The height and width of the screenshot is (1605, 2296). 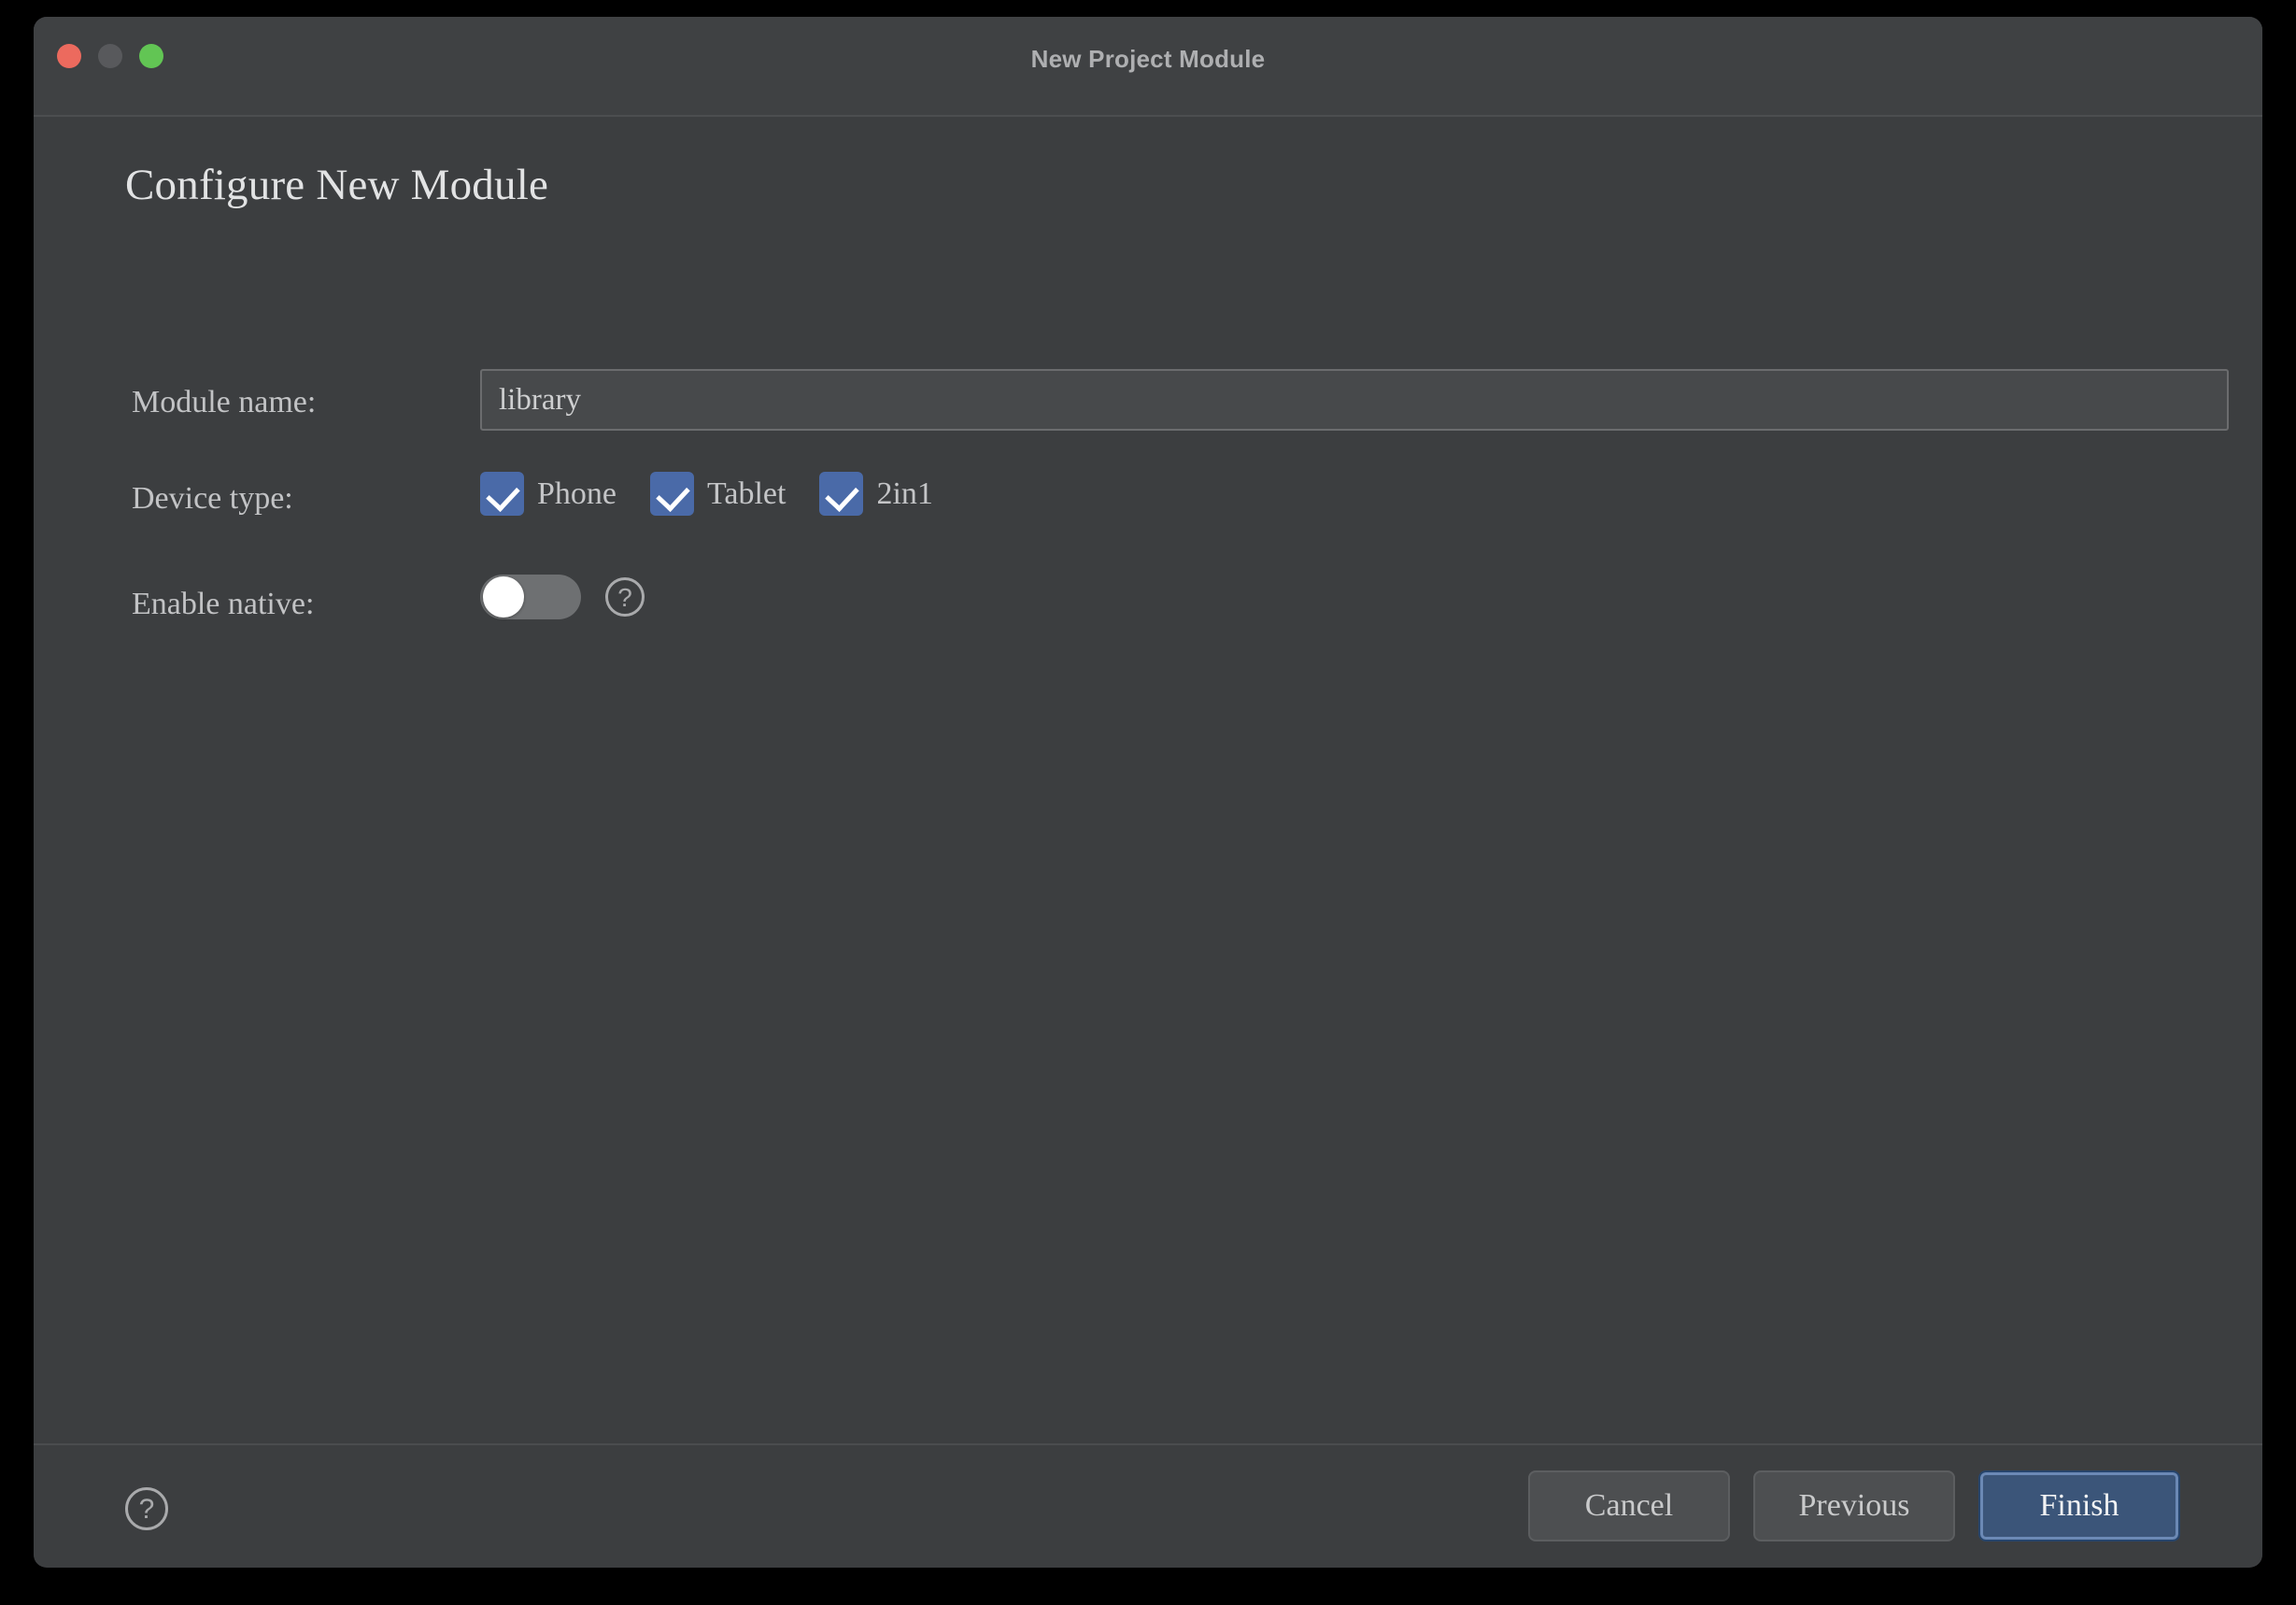 What do you see at coordinates (1148, 59) in the screenshot?
I see `window-title: New Project Module` at bounding box center [1148, 59].